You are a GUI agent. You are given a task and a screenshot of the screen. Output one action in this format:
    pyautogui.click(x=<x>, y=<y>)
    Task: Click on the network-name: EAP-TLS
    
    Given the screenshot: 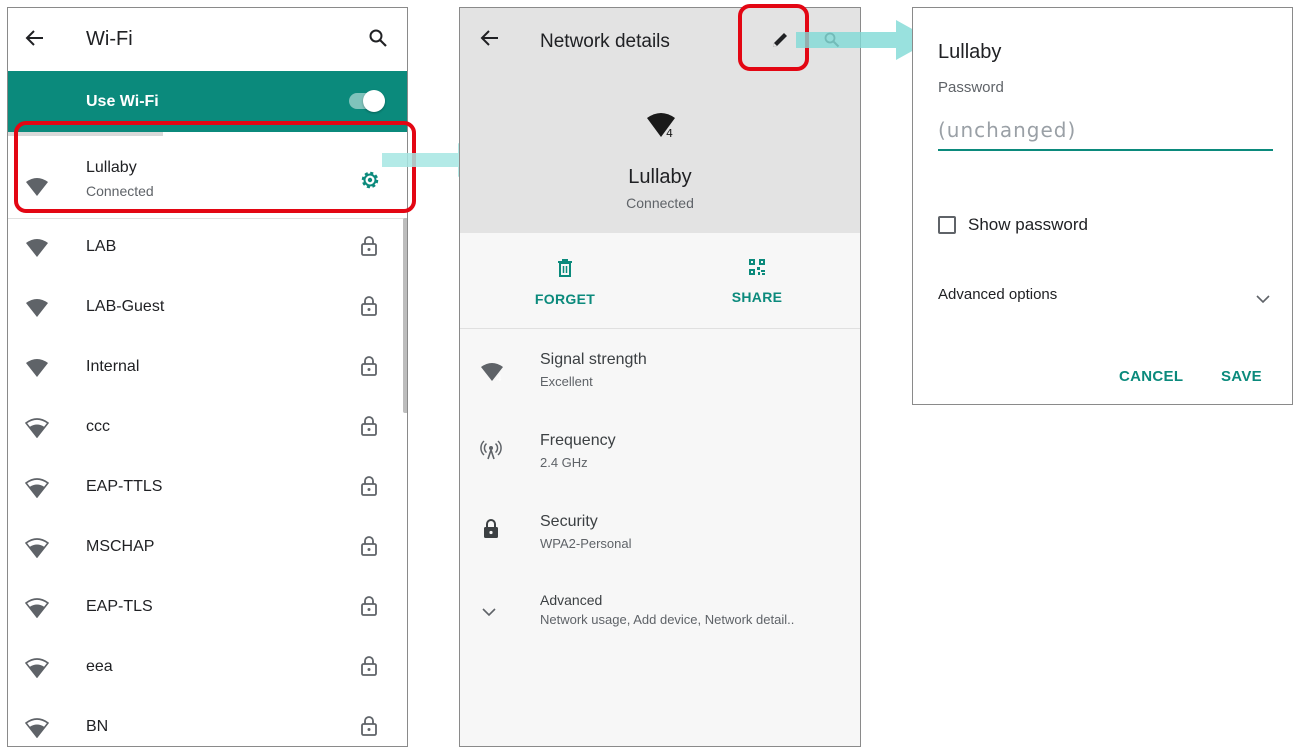 What is the action you would take?
    pyautogui.click(x=119, y=606)
    